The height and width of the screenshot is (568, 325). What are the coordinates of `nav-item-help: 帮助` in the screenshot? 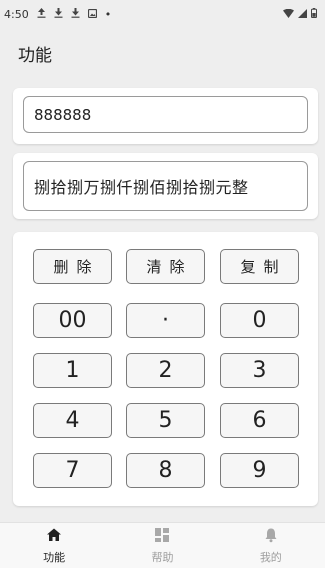 It's located at (162, 545).